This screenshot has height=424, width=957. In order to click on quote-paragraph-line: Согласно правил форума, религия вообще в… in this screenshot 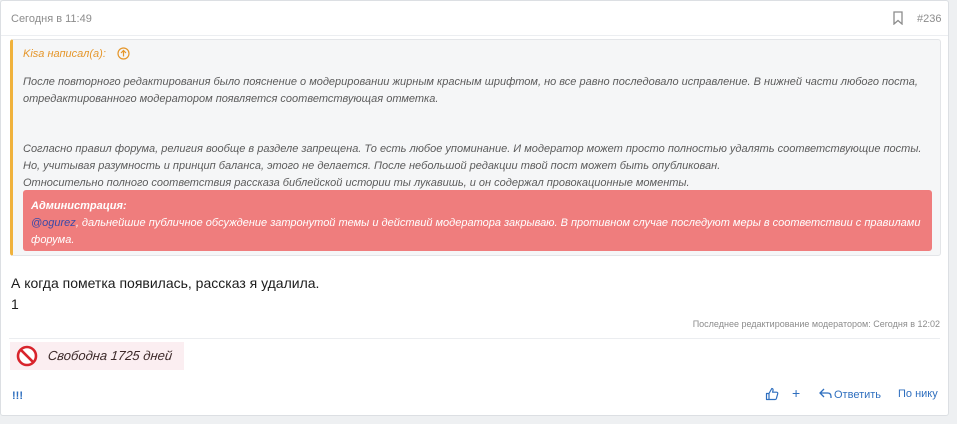, I will do `click(472, 157)`.